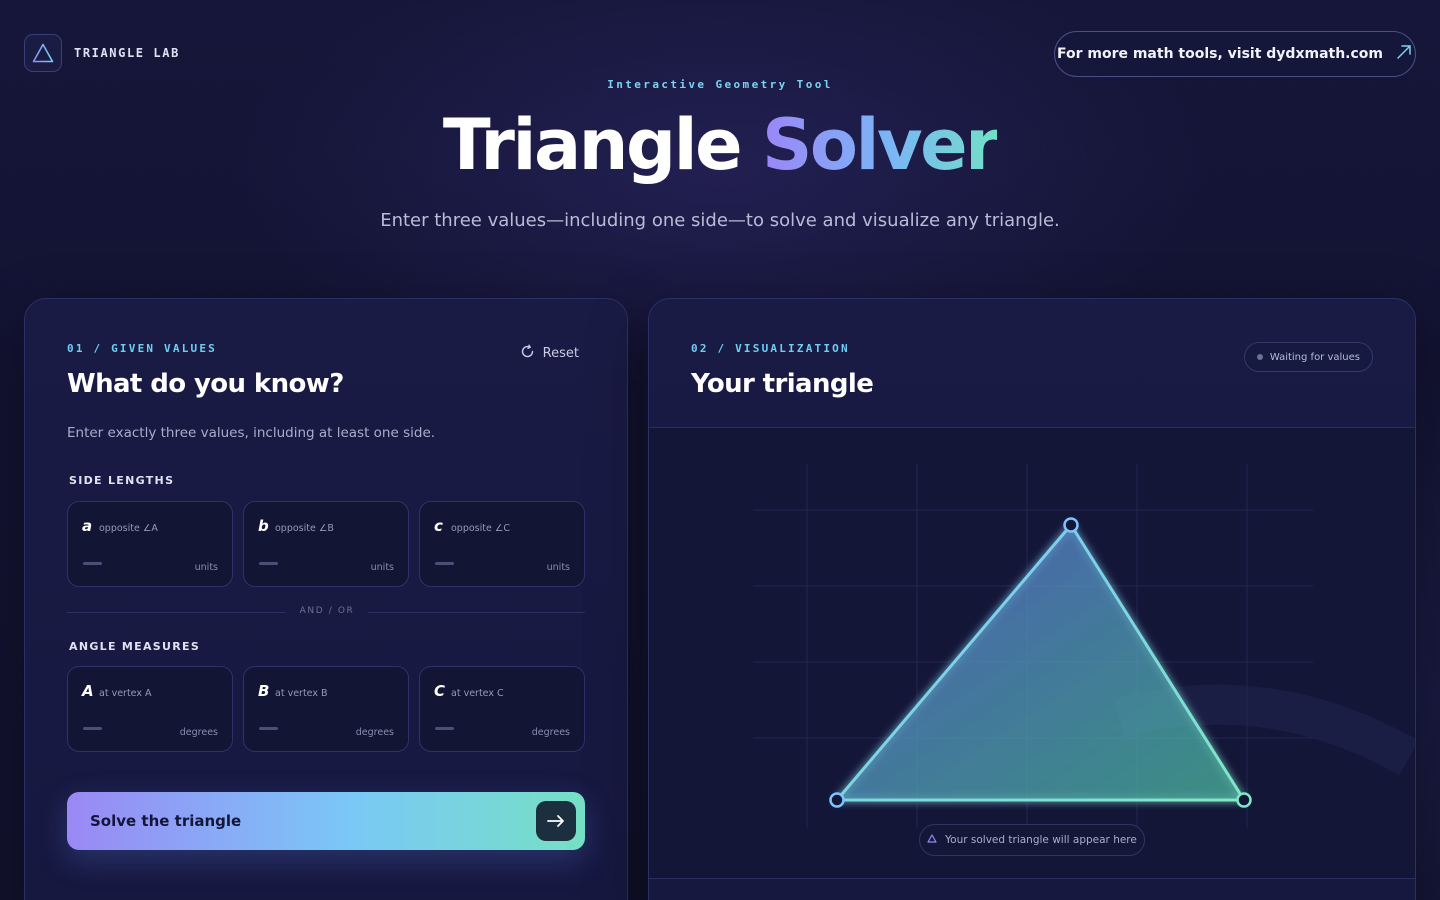 The width and height of the screenshot is (1440, 900). What do you see at coordinates (125, 693) in the screenshot?
I see `field-hint: at vertex A` at bounding box center [125, 693].